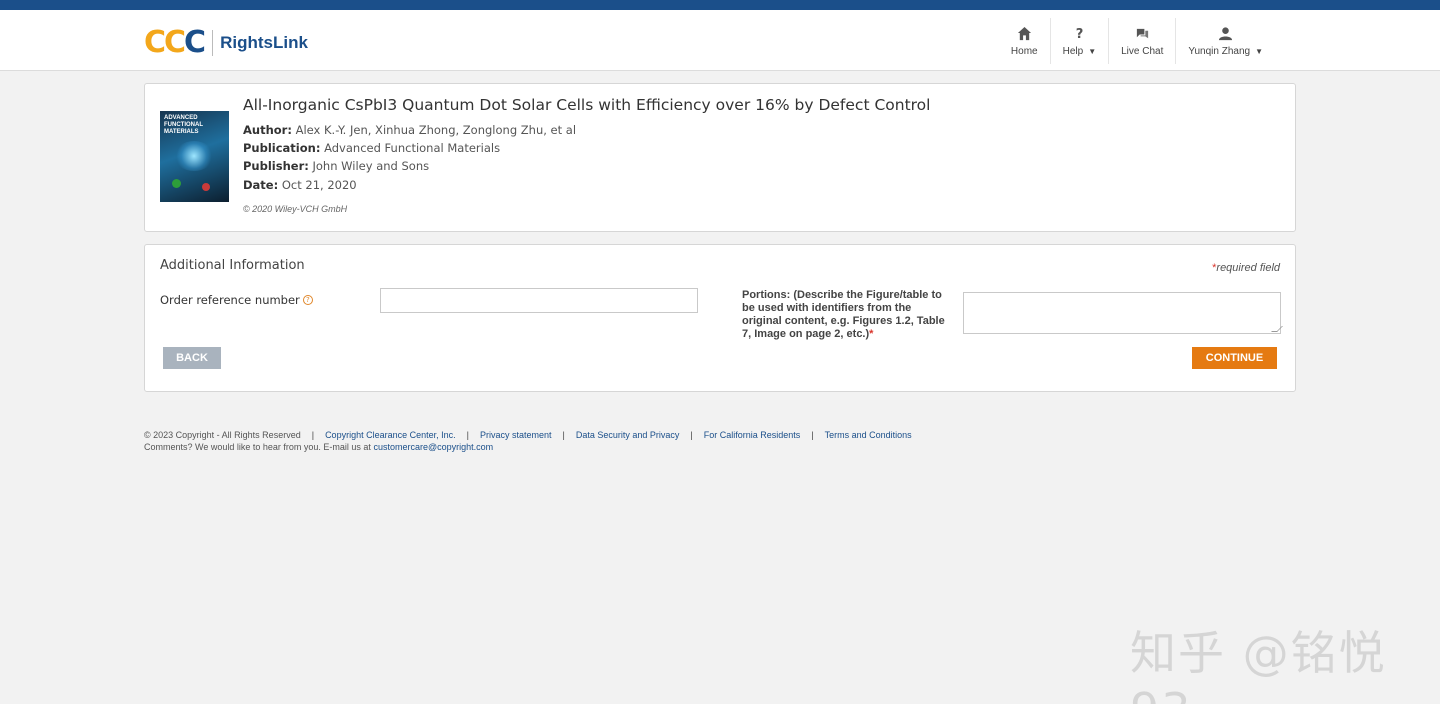  What do you see at coordinates (1142, 51) in the screenshot?
I see `nav-live-chat-label: Live Chat` at bounding box center [1142, 51].